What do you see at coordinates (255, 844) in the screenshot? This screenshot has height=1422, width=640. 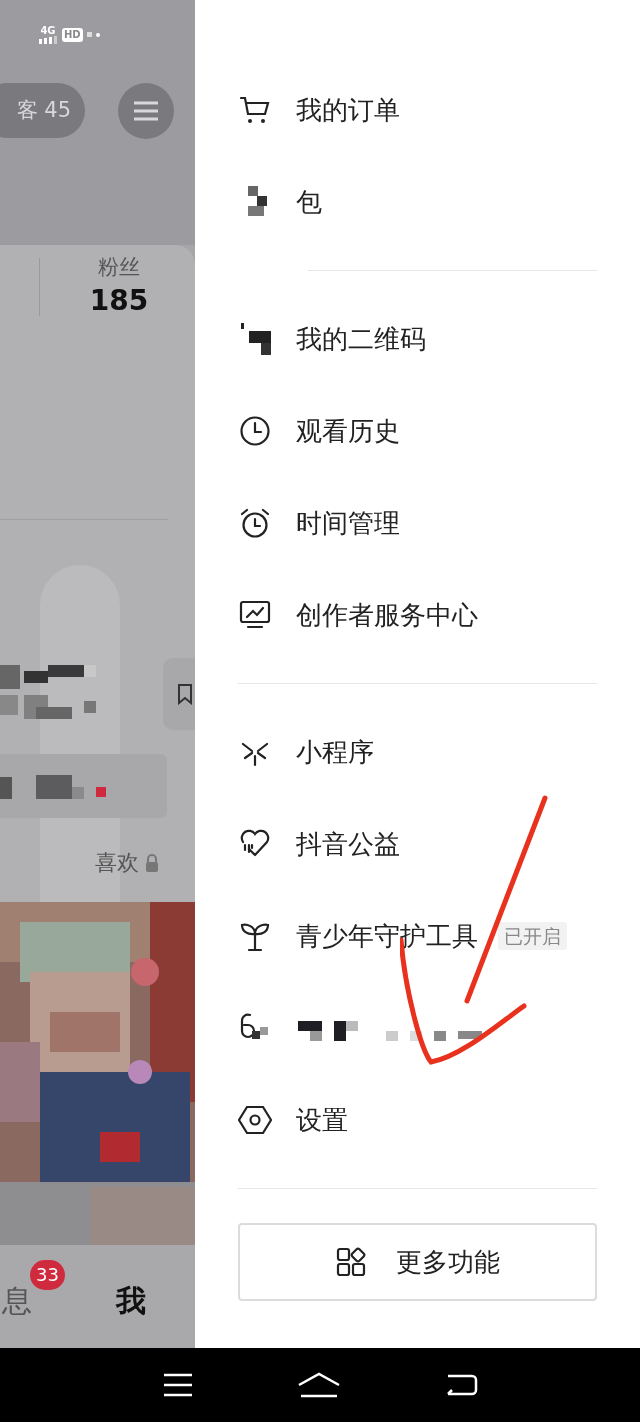 I see `heart-icon` at bounding box center [255, 844].